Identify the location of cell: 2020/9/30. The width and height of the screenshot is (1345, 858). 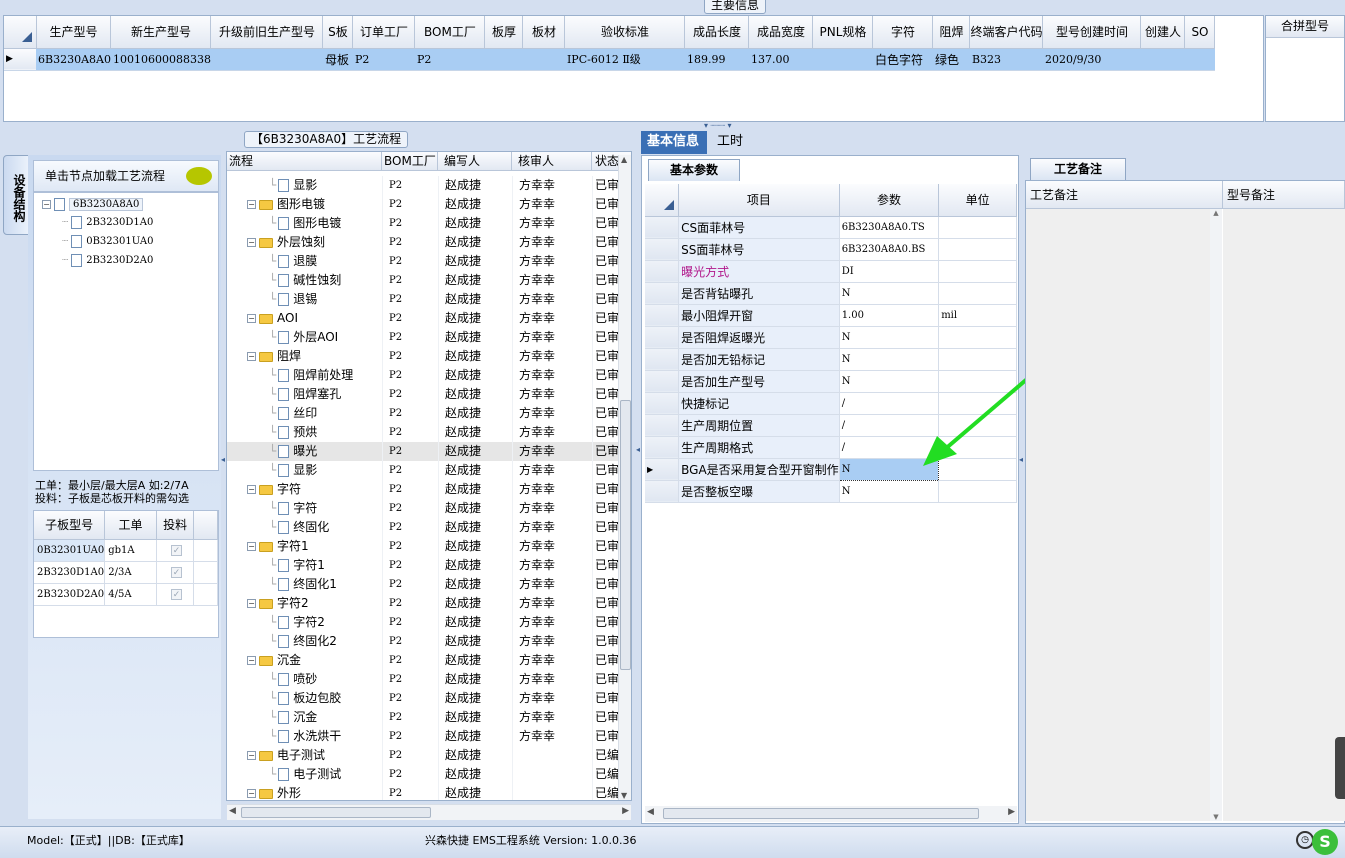
(1091, 59).